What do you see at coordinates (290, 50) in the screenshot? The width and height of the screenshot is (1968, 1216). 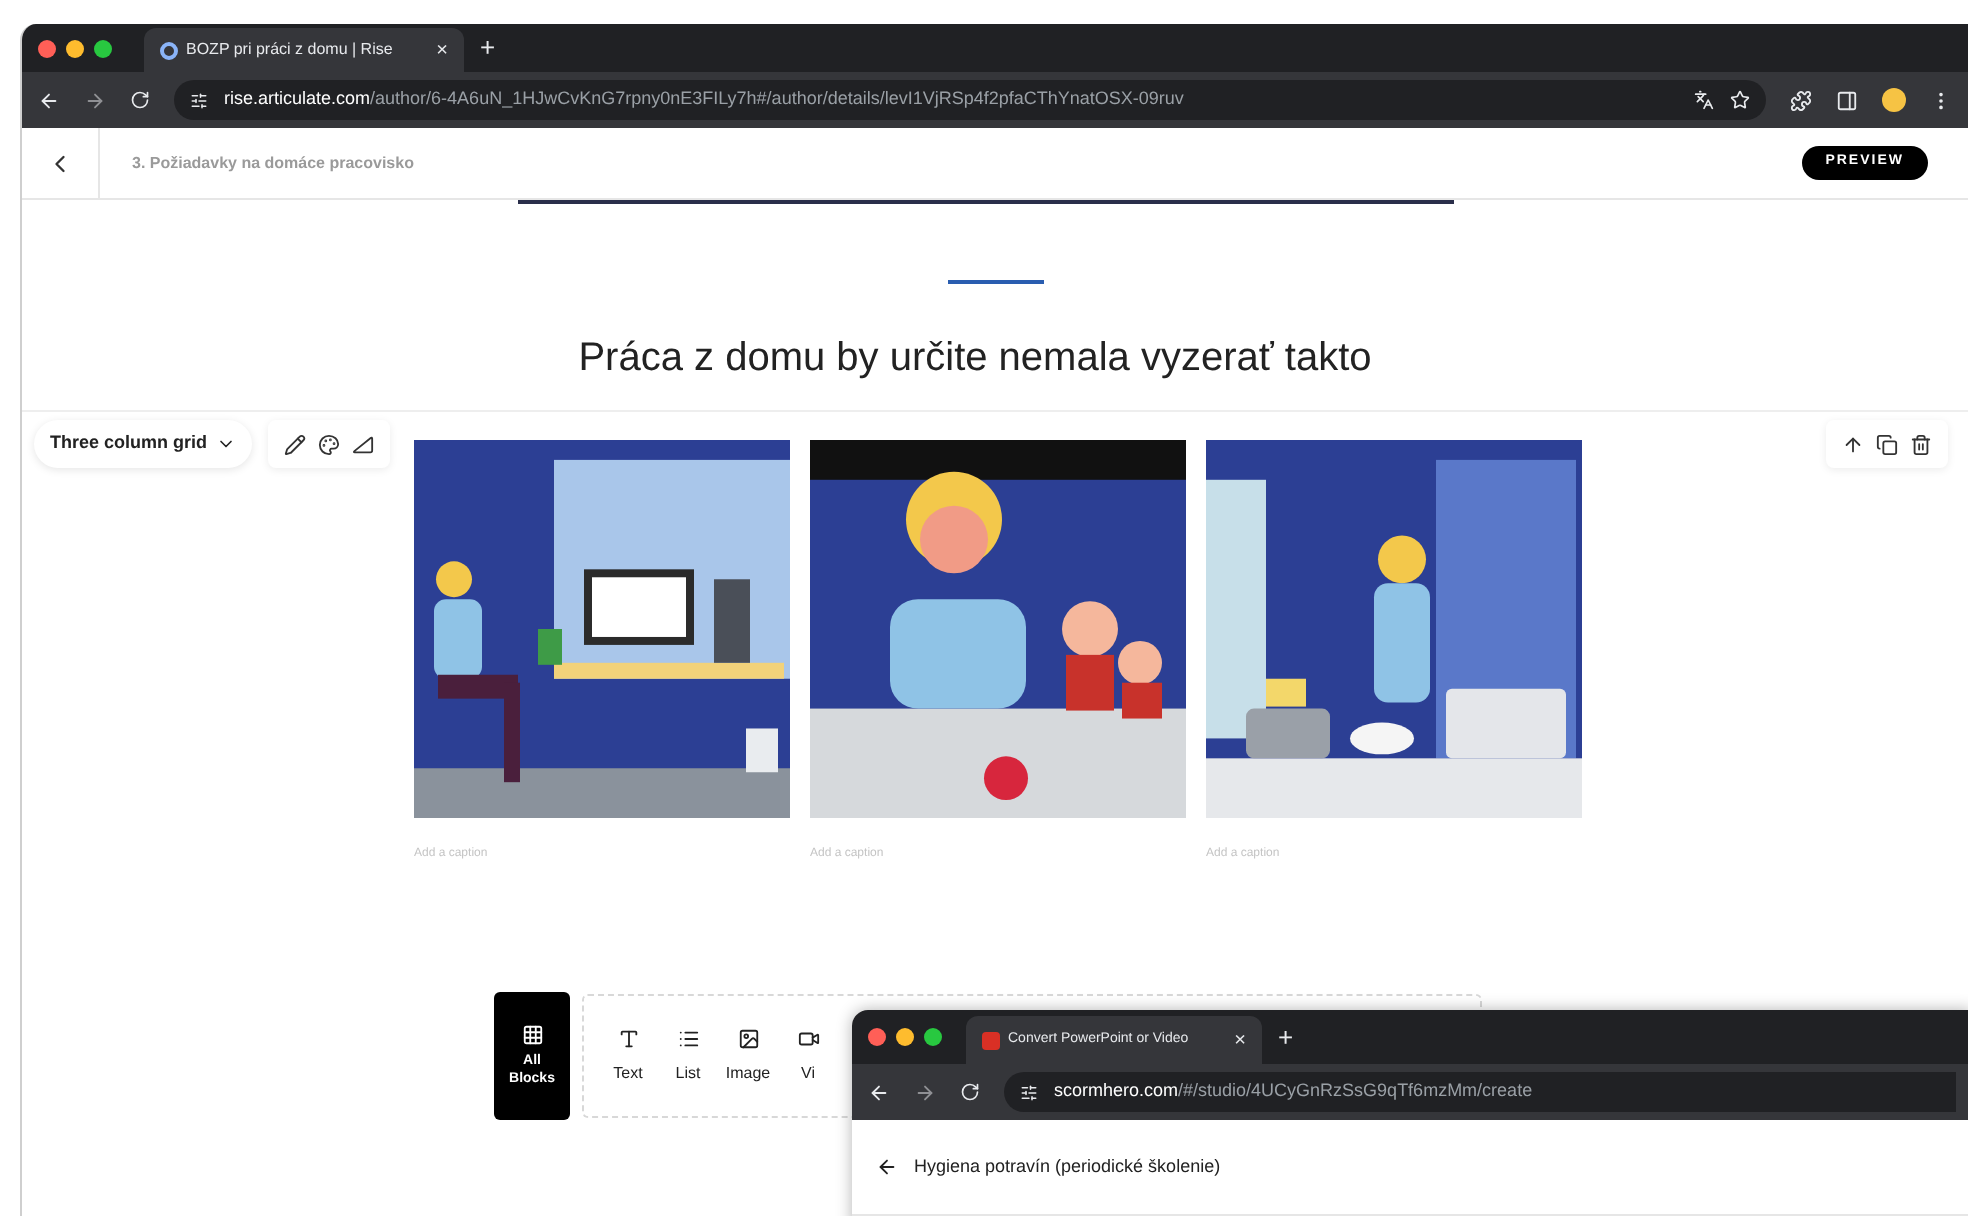 I see `tab-title: BOZP pri práci z domu | Rise` at bounding box center [290, 50].